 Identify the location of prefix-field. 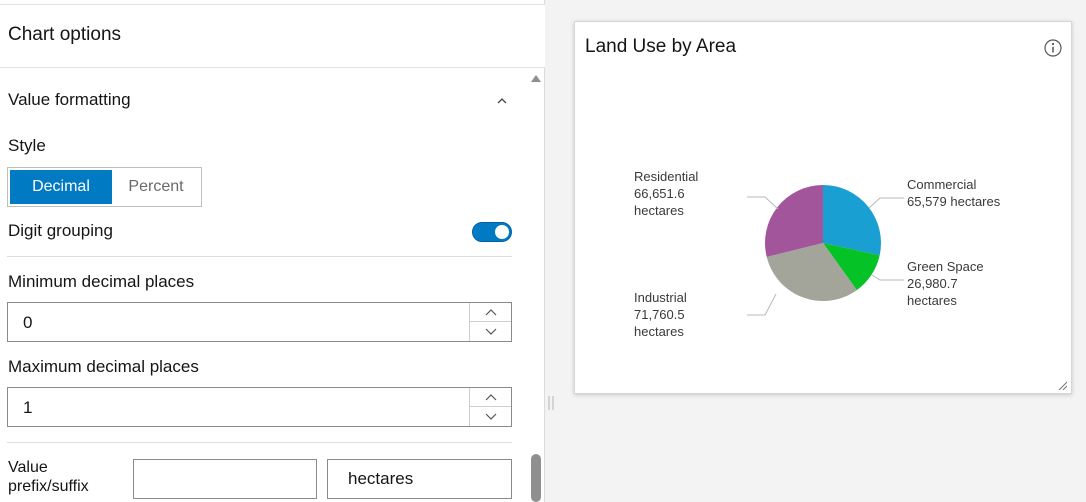
(225, 479).